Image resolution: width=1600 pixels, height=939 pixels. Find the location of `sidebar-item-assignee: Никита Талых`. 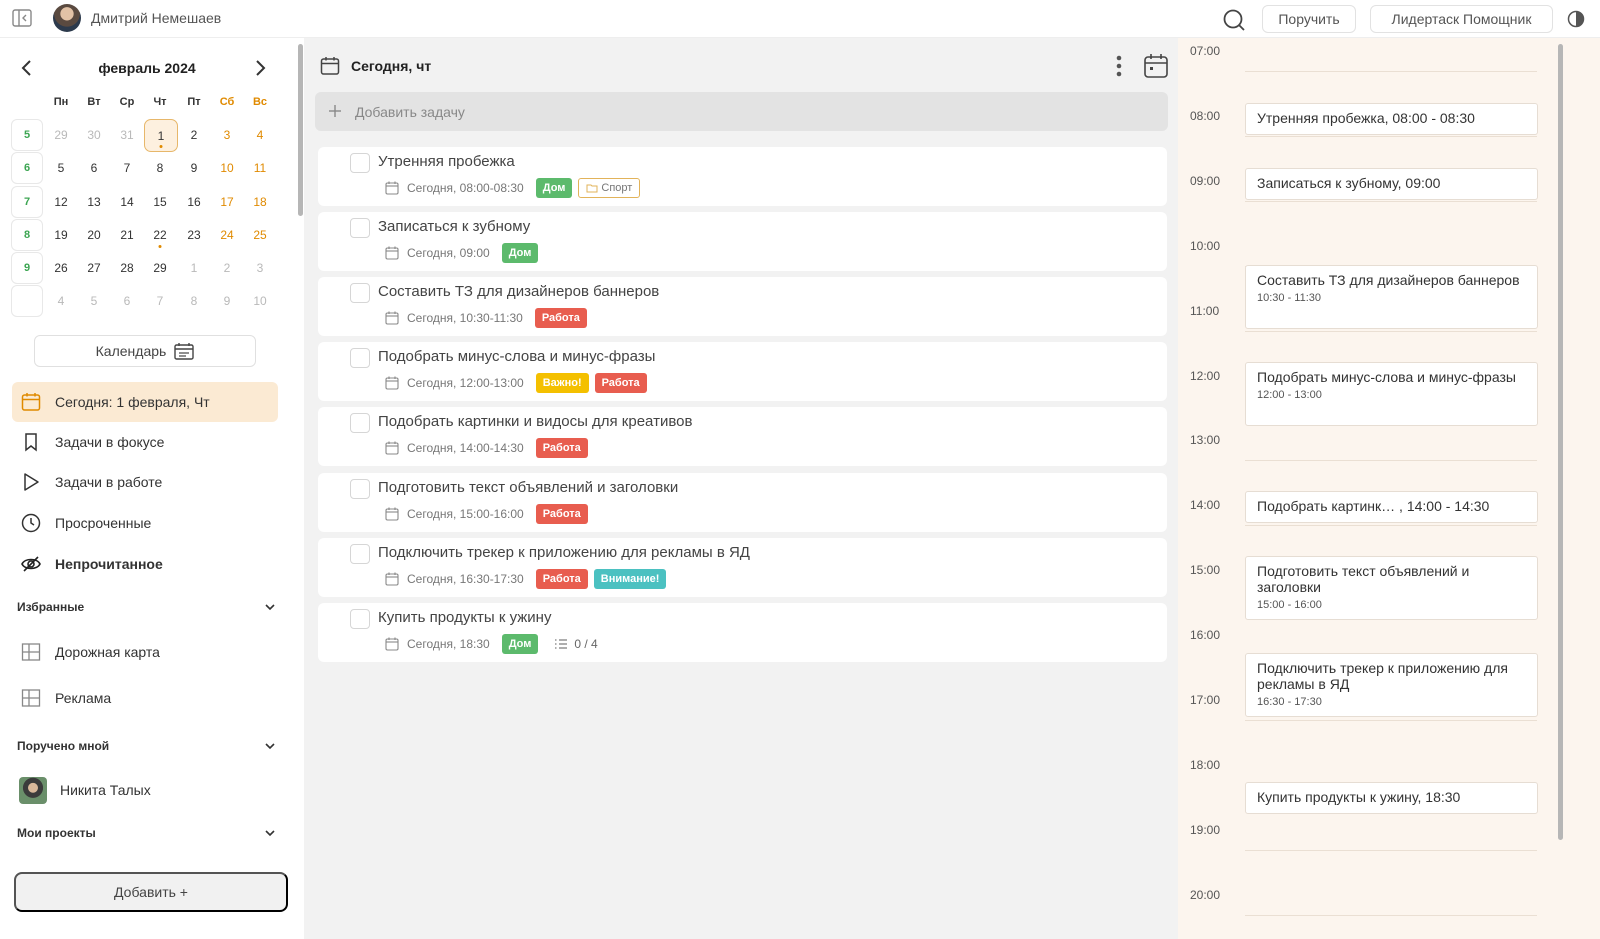

sidebar-item-assignee: Никита Талых is located at coordinates (145, 790).